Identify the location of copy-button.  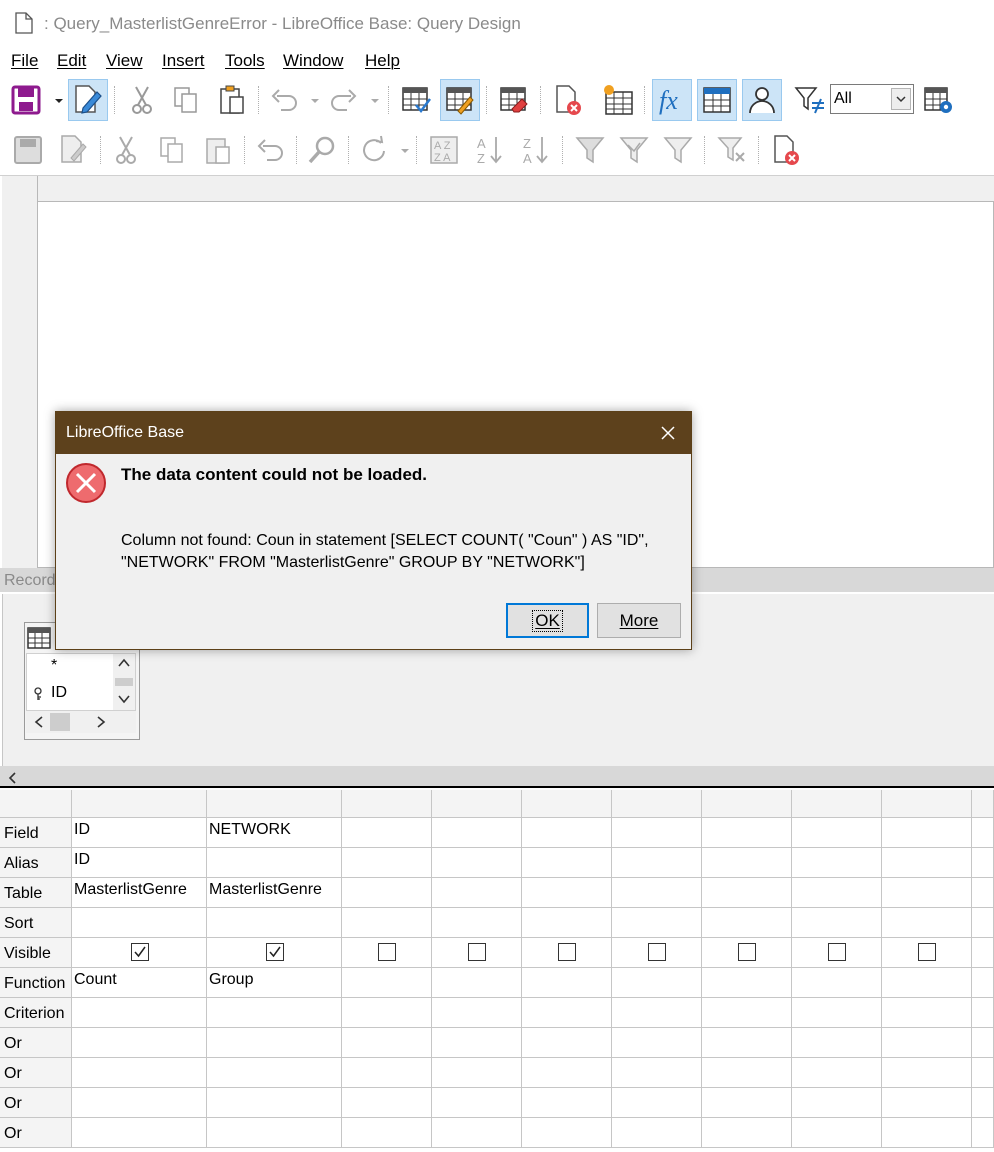
(186, 100).